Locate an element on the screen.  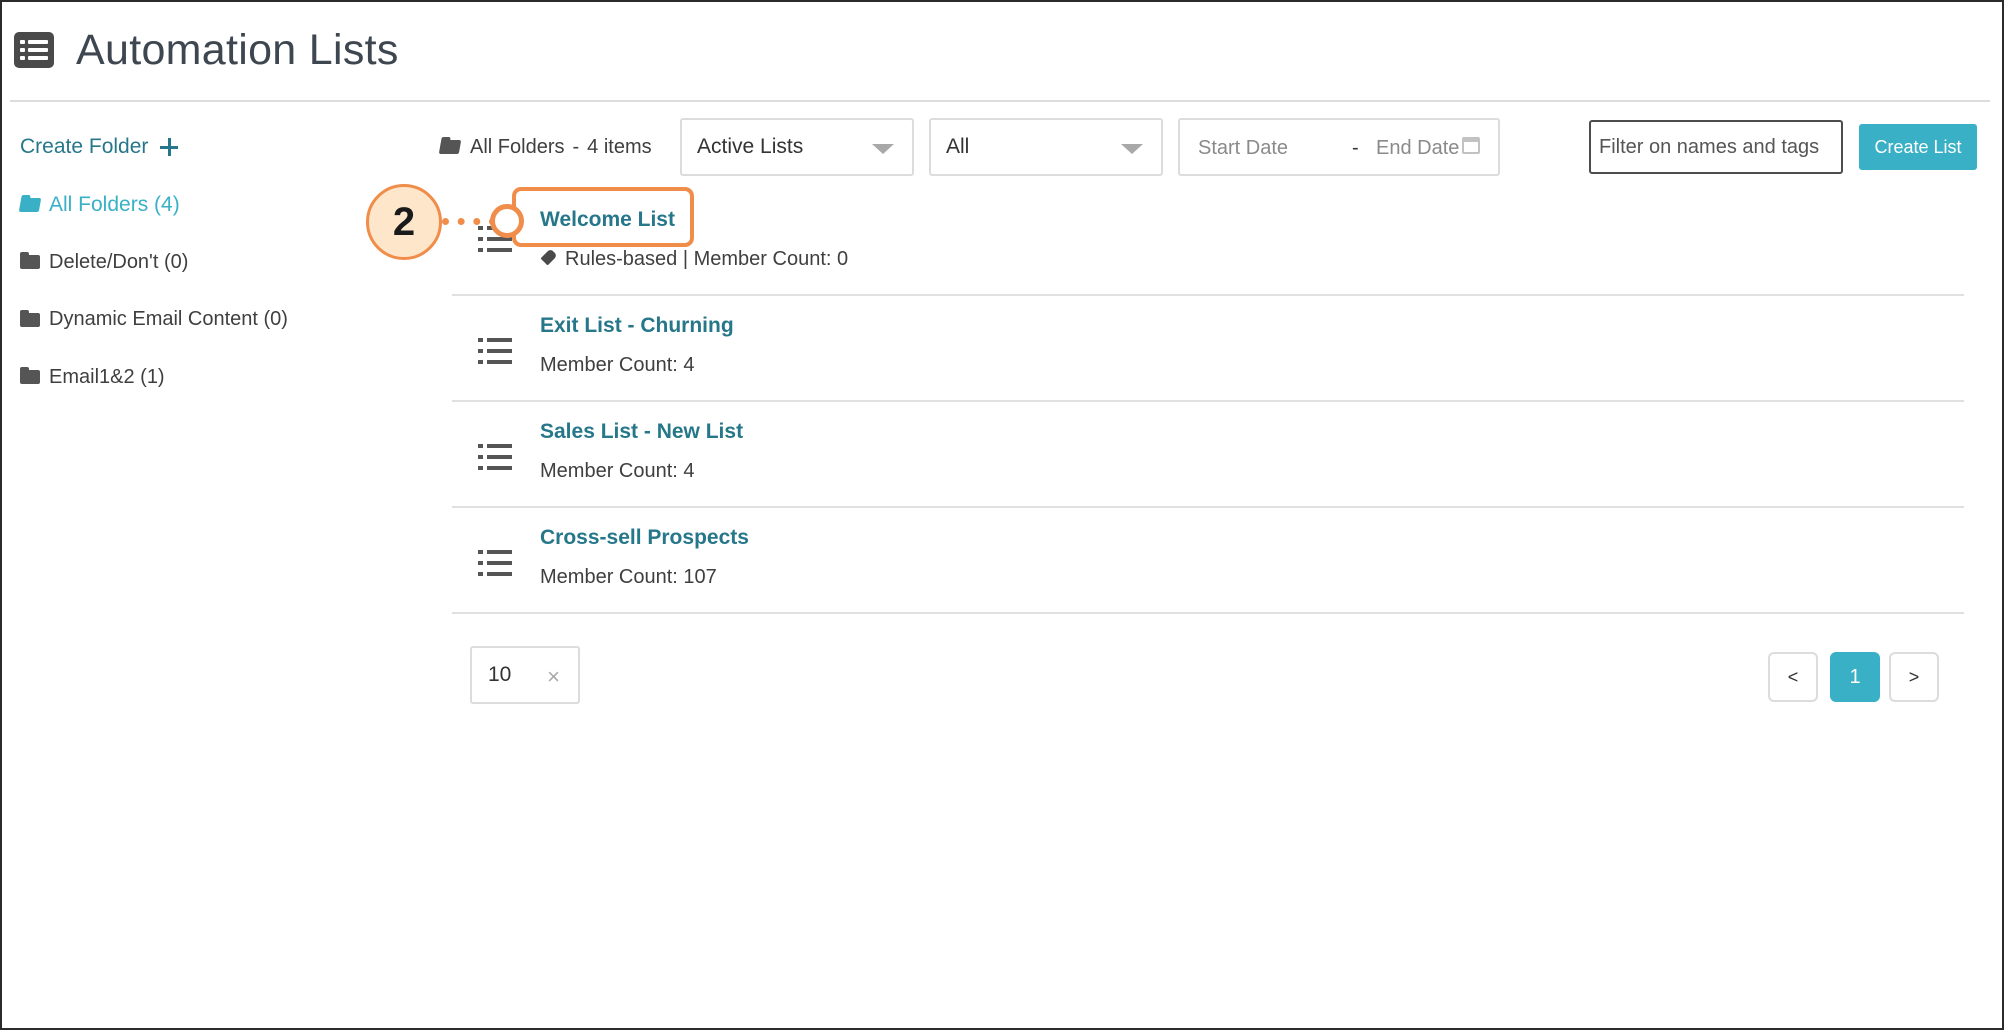
callout-dot is located at coordinates (507, 221).